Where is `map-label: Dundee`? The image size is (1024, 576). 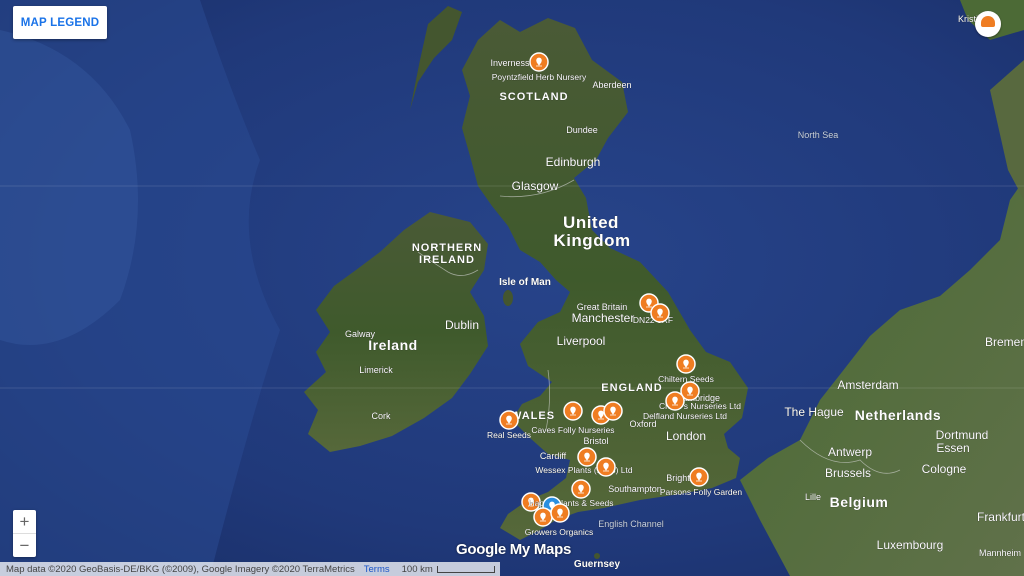
map-label: Dundee is located at coordinates (582, 130).